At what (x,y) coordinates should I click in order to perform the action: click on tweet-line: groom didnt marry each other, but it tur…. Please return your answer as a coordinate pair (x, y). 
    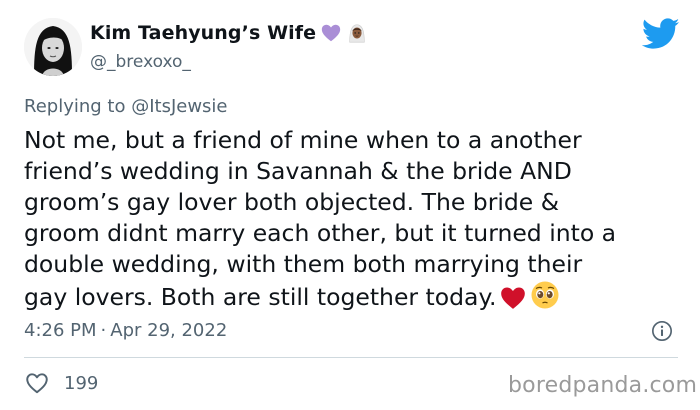
    Looking at the image, I should click on (320, 233).